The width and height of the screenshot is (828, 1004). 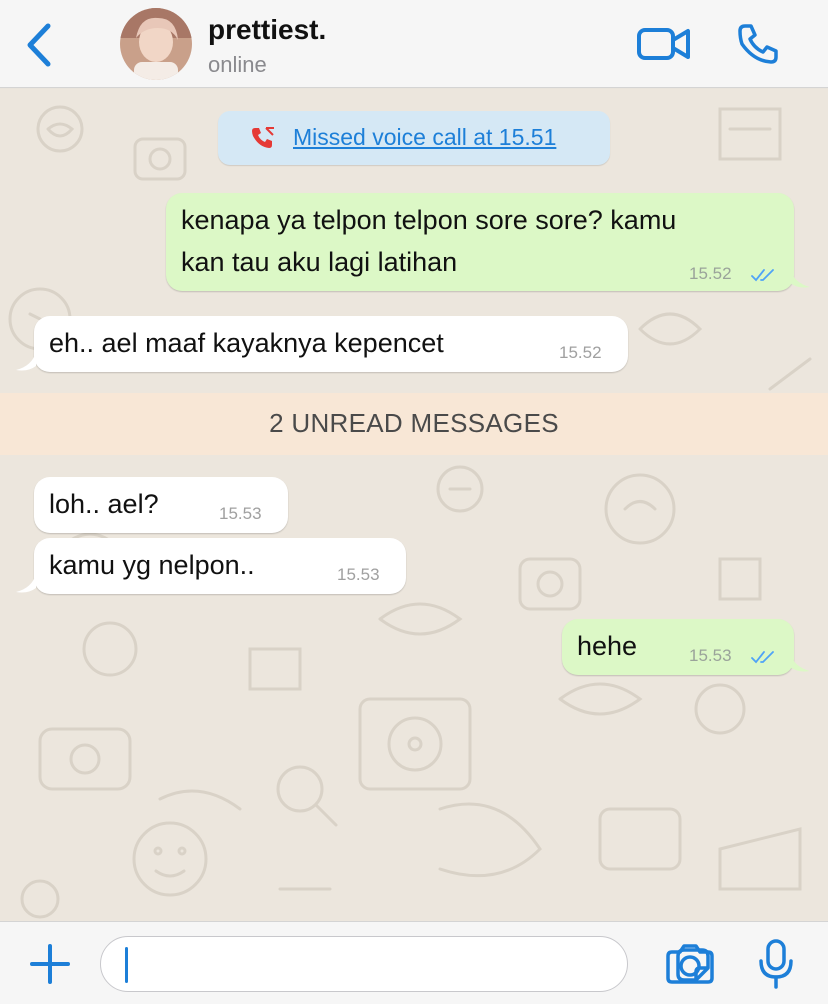 What do you see at coordinates (246, 343) in the screenshot?
I see `message-text: eh.. ael maaf kayaknya kepencet` at bounding box center [246, 343].